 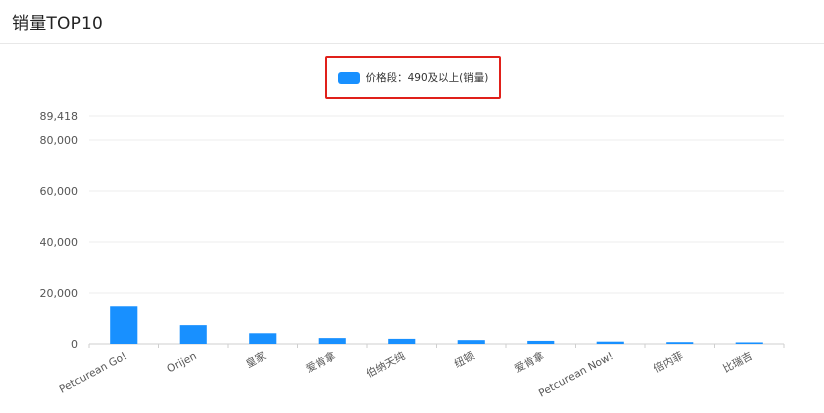 I want to click on y-tick-label: 40,000, so click(x=59, y=242).